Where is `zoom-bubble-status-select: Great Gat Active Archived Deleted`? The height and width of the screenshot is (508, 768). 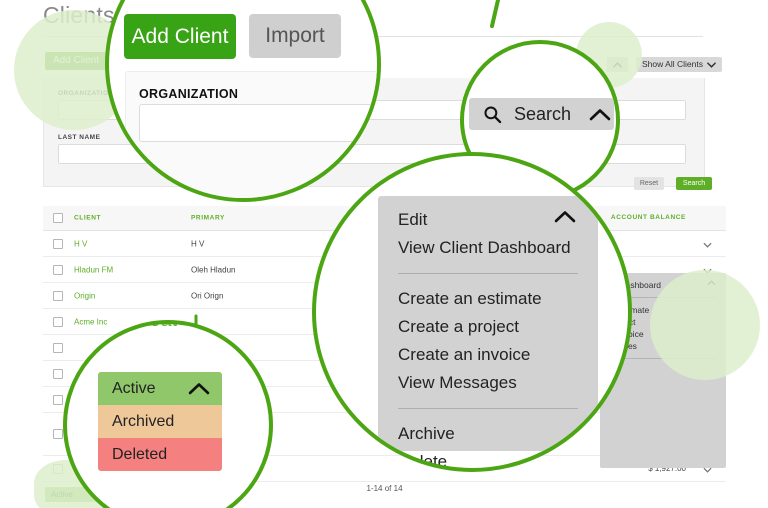 zoom-bubble-status-select: Great Gat Active Archived Deleted is located at coordinates (168, 414).